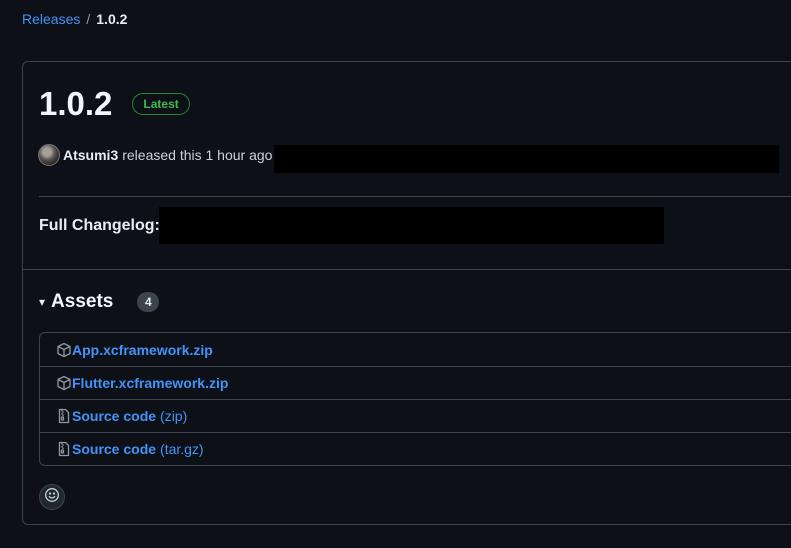 This screenshot has height=548, width=791. What do you see at coordinates (173, 416) in the screenshot?
I see `asset-format: (zip)` at bounding box center [173, 416].